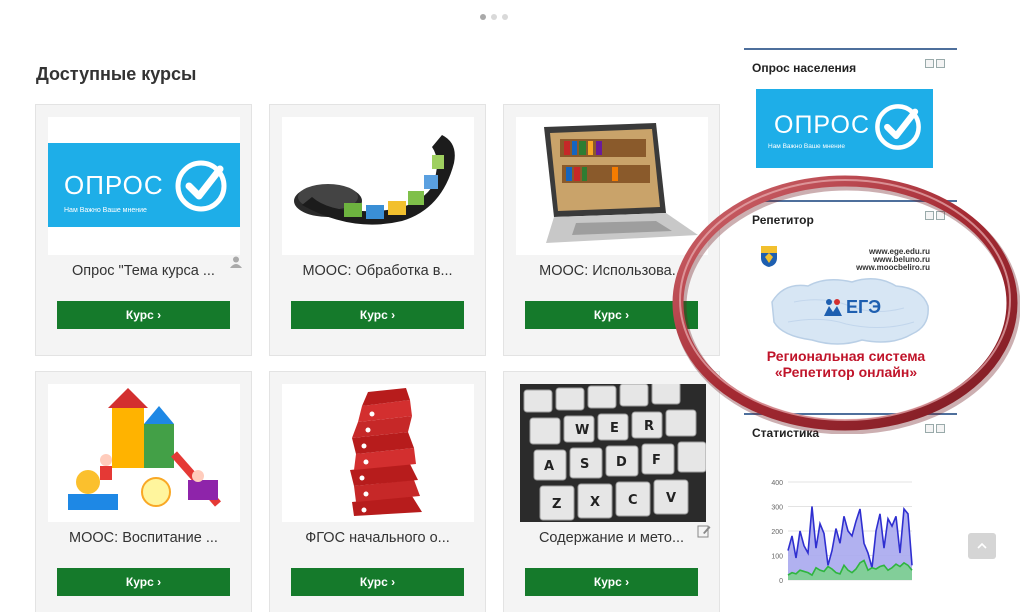 This screenshot has width=1020, height=612. I want to click on sidebar-opros-banner: ОПРОС Нам Важно Ваше мнение, so click(844, 128).